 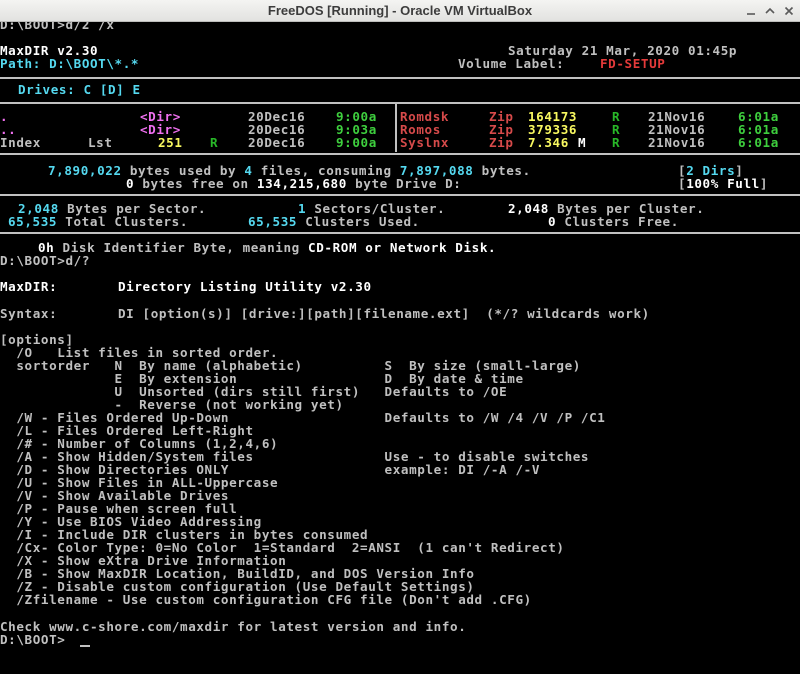 I want to click on file-size-unit: M, so click(x=582, y=142).